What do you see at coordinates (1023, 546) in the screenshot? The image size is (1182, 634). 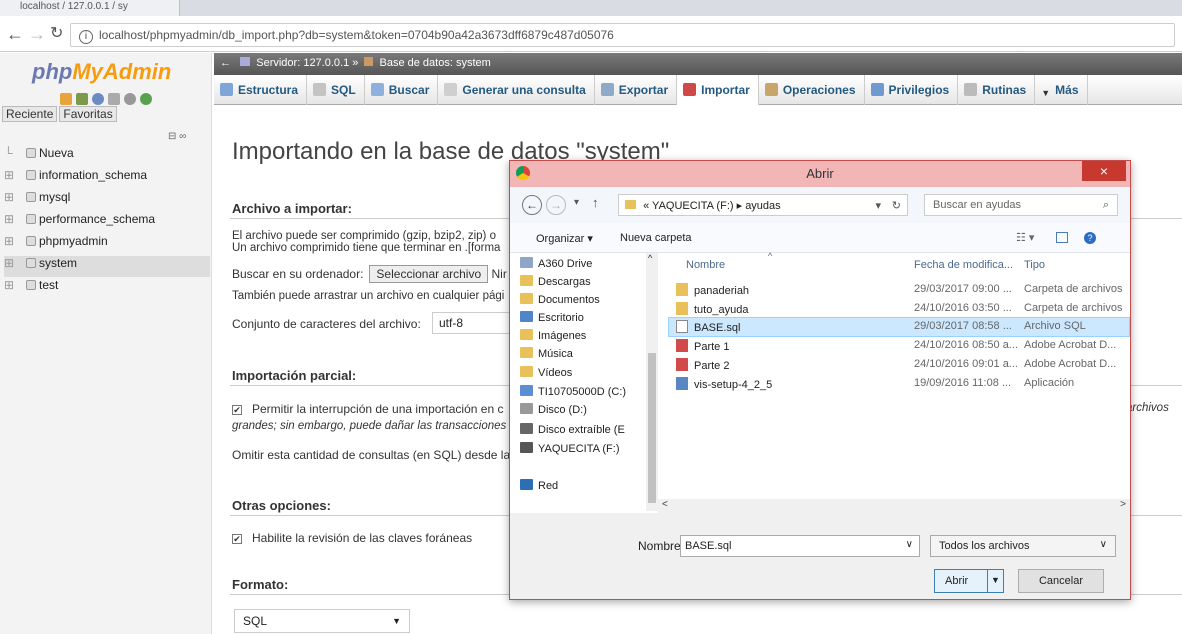 I see `file-type-filter: Todos los archivos ∨` at bounding box center [1023, 546].